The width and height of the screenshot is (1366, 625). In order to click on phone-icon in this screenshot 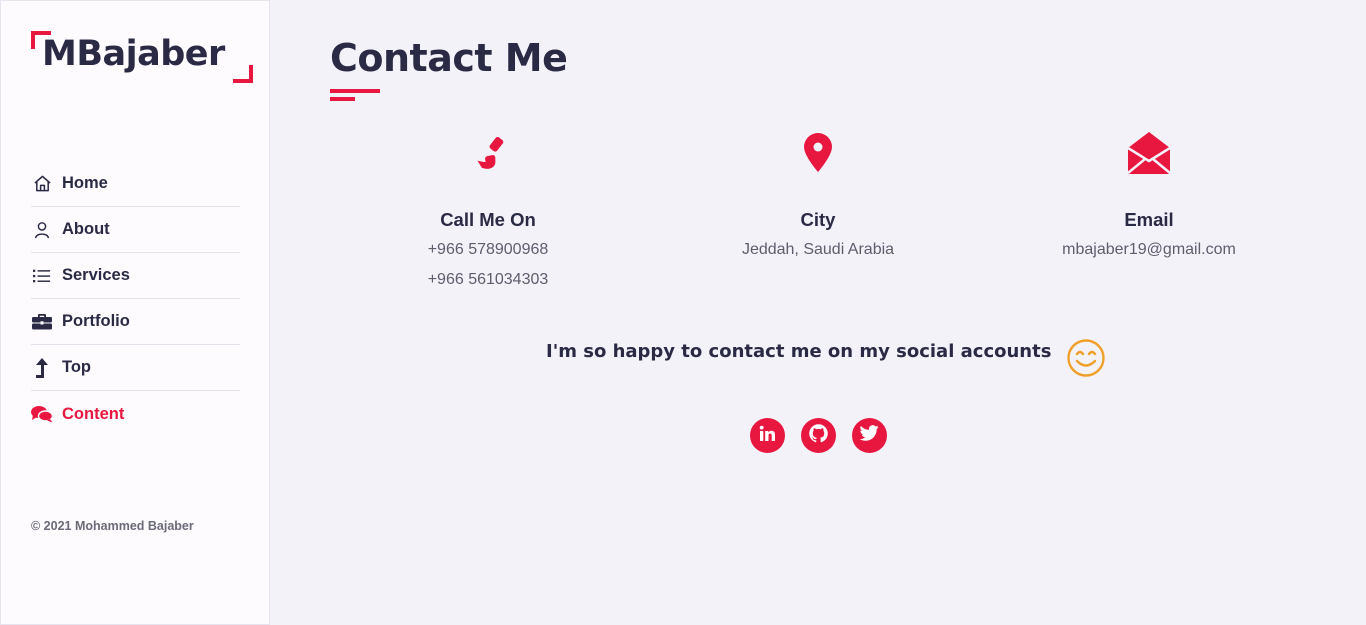, I will do `click(488, 153)`.